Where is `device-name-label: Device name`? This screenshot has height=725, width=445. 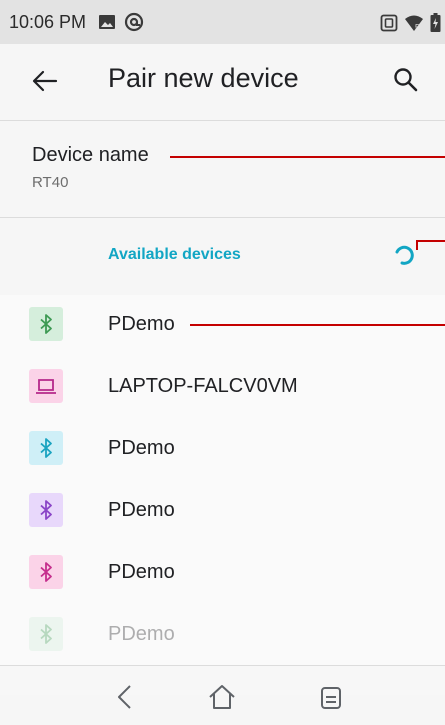 device-name-label: Device name is located at coordinates (90, 155).